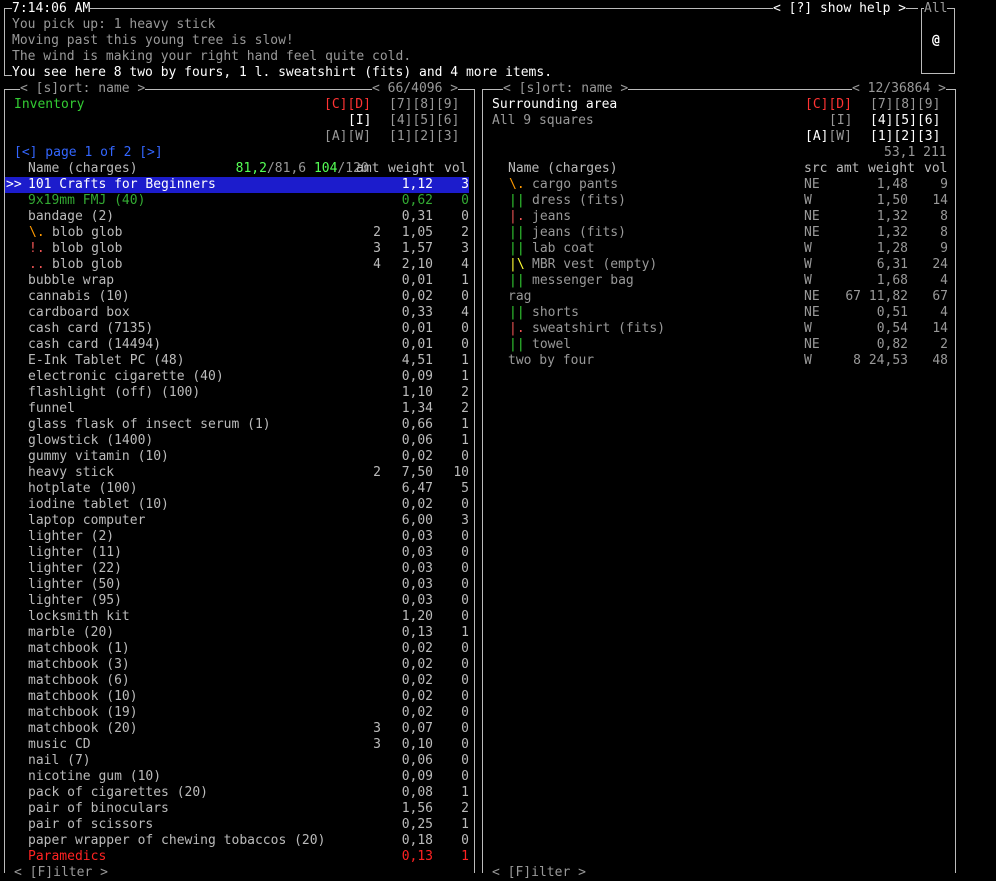 This screenshot has height=881, width=996. I want to click on surrounding-row: |. sweatshirt (fits) W 0,54 14, so click(718, 329).